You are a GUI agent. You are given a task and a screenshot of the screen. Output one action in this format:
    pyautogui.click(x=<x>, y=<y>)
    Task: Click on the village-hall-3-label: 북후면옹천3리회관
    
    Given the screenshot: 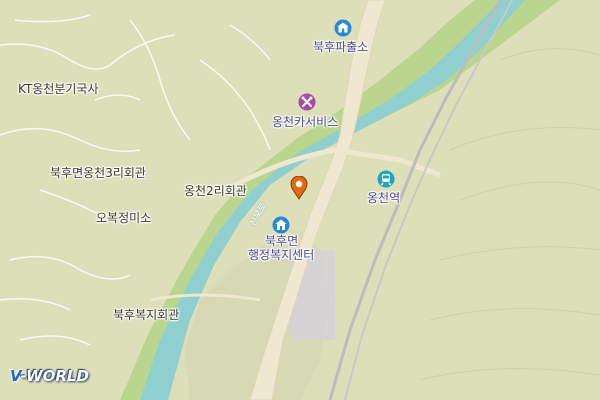 What is the action you would take?
    pyautogui.click(x=98, y=173)
    